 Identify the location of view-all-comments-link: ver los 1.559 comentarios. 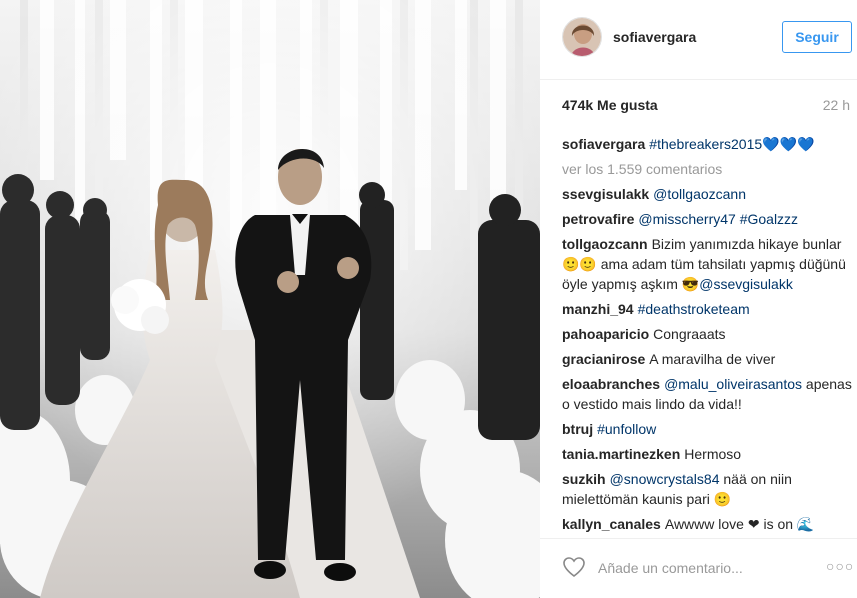
(708, 169).